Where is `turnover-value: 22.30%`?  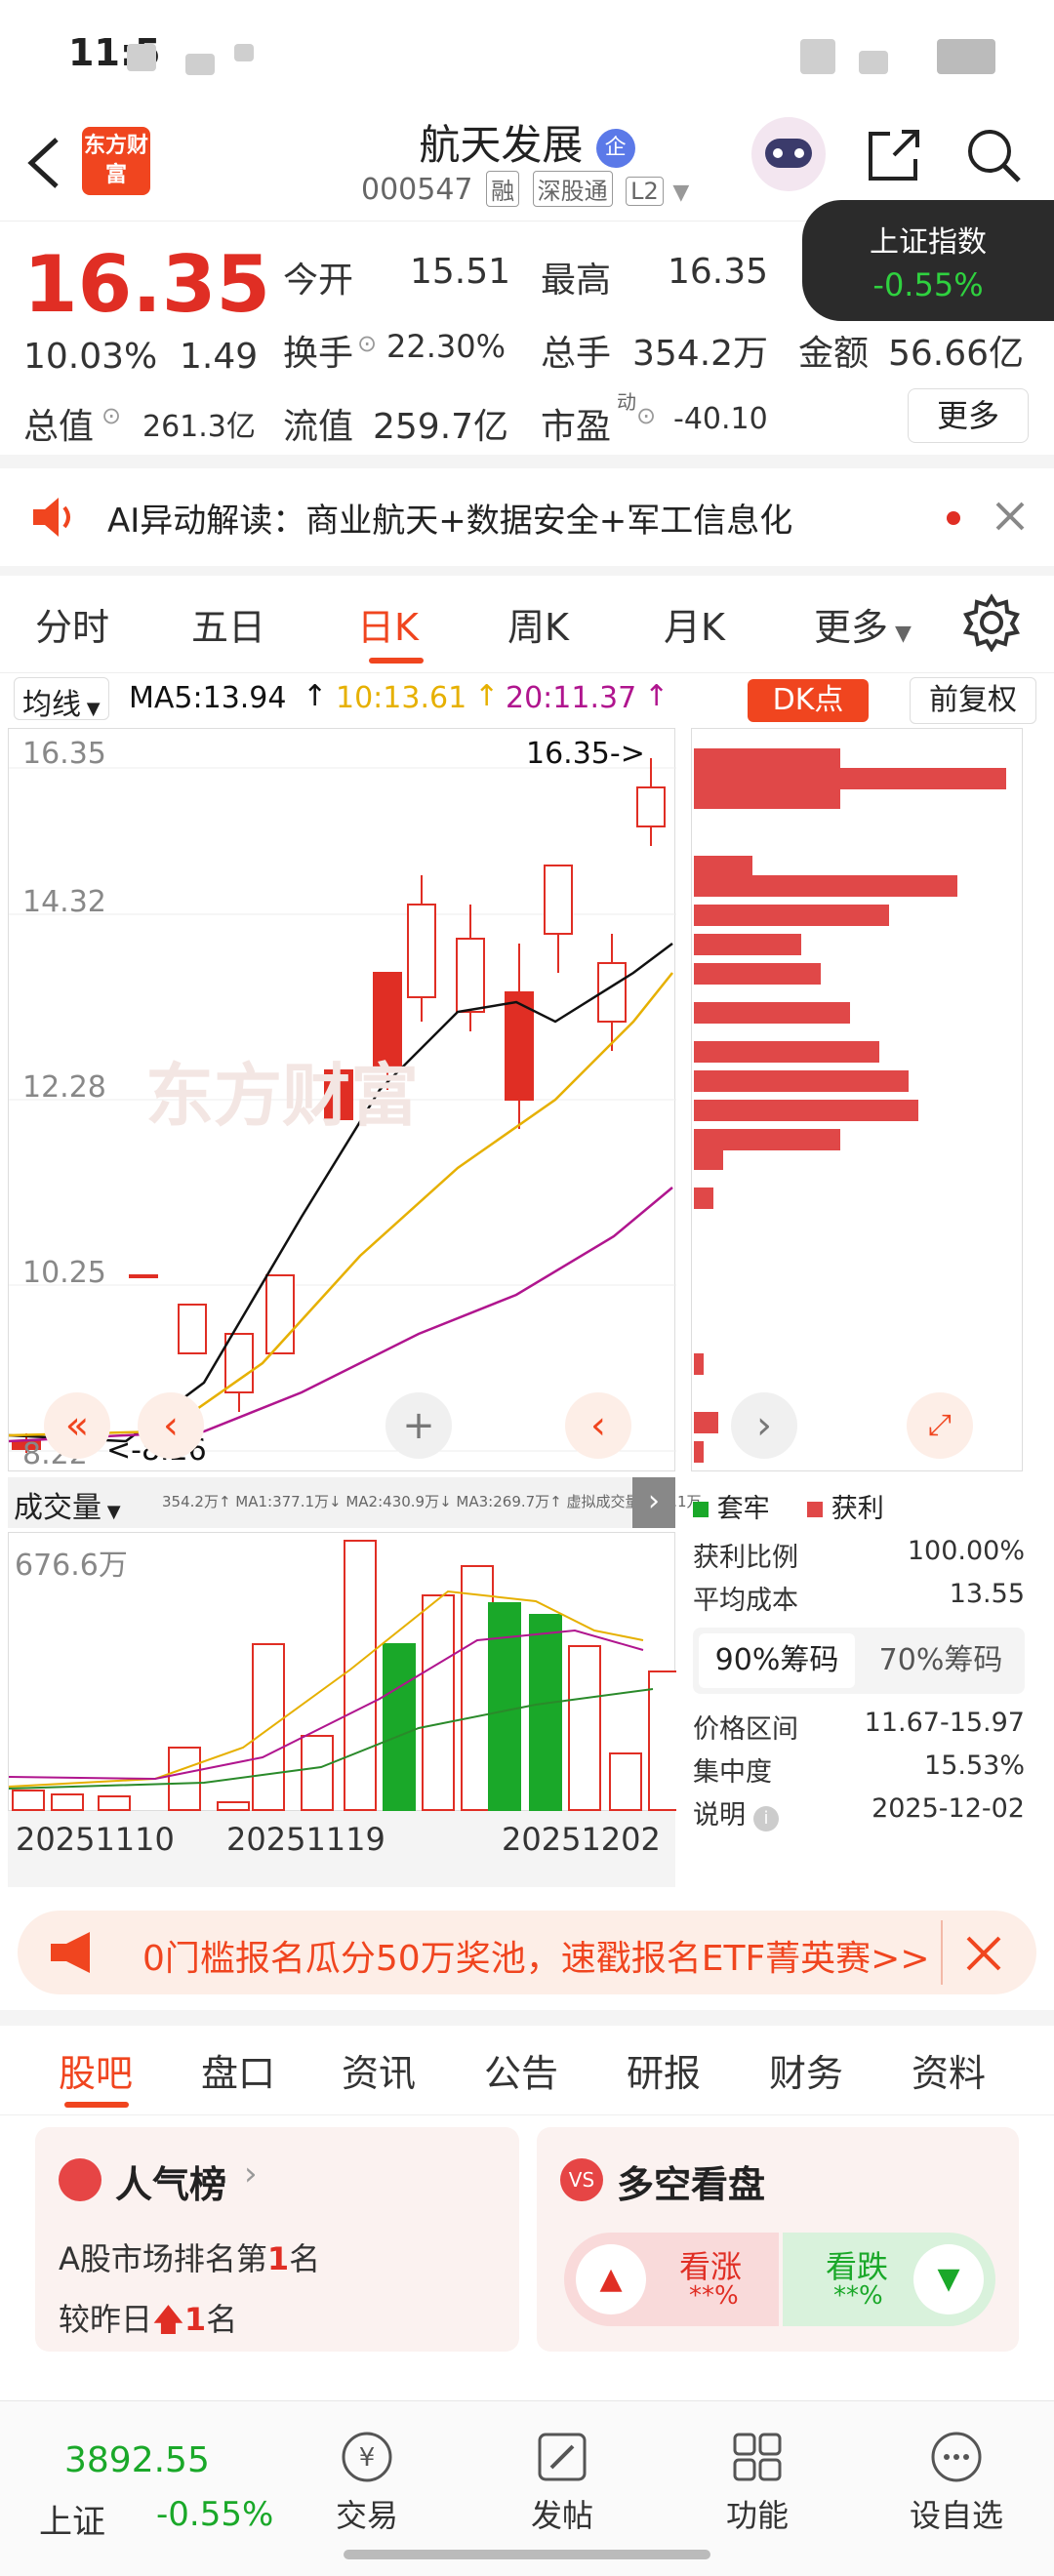
turnover-value: 22.30% is located at coordinates (446, 346).